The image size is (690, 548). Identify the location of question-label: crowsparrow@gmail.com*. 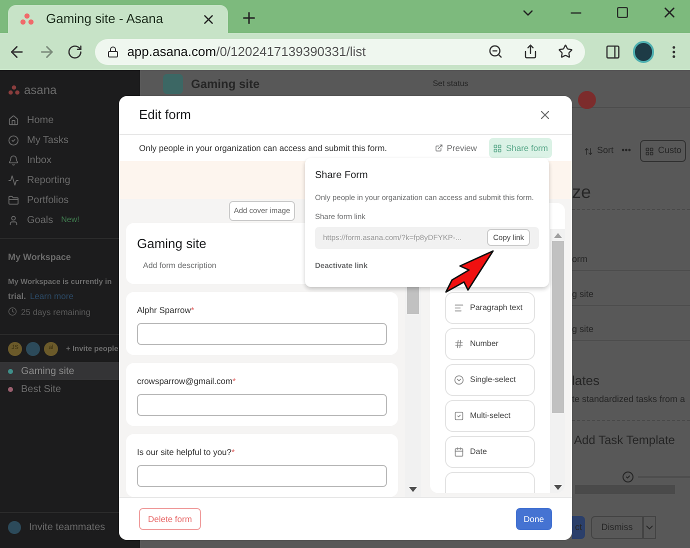
(187, 381).